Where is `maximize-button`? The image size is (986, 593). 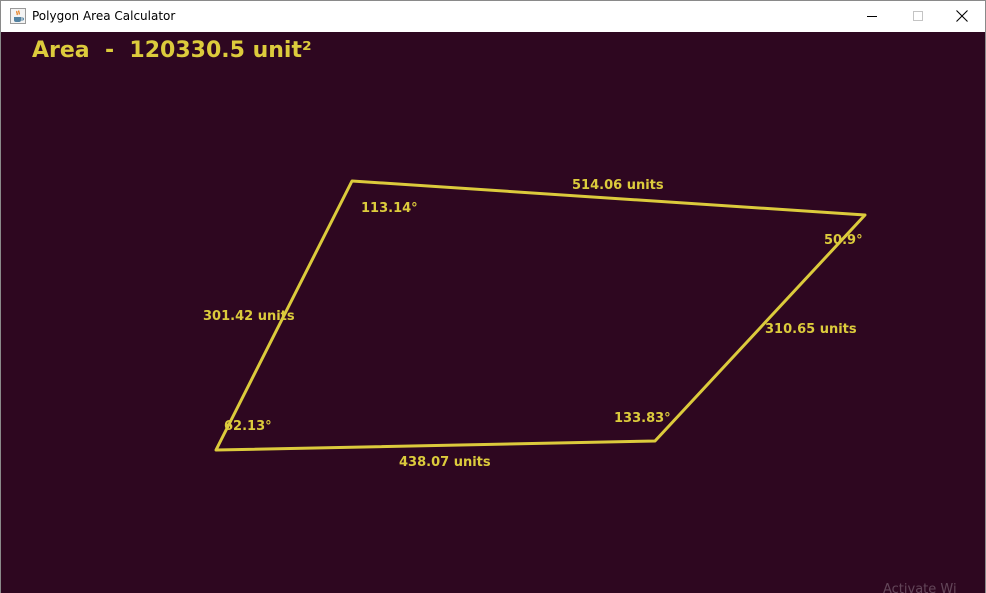 maximize-button is located at coordinates (918, 16).